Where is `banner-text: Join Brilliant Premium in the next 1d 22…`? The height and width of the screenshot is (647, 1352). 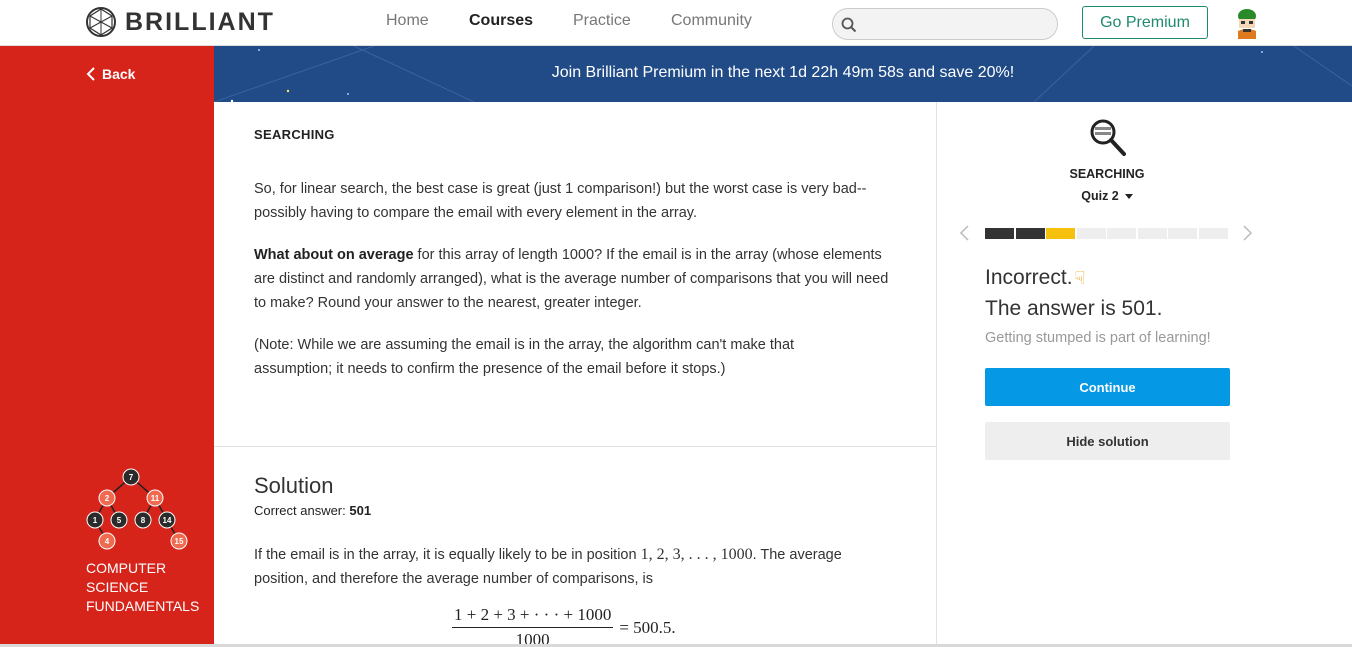
banner-text: Join Brilliant Premium in the next 1d 22… is located at coordinates (783, 72).